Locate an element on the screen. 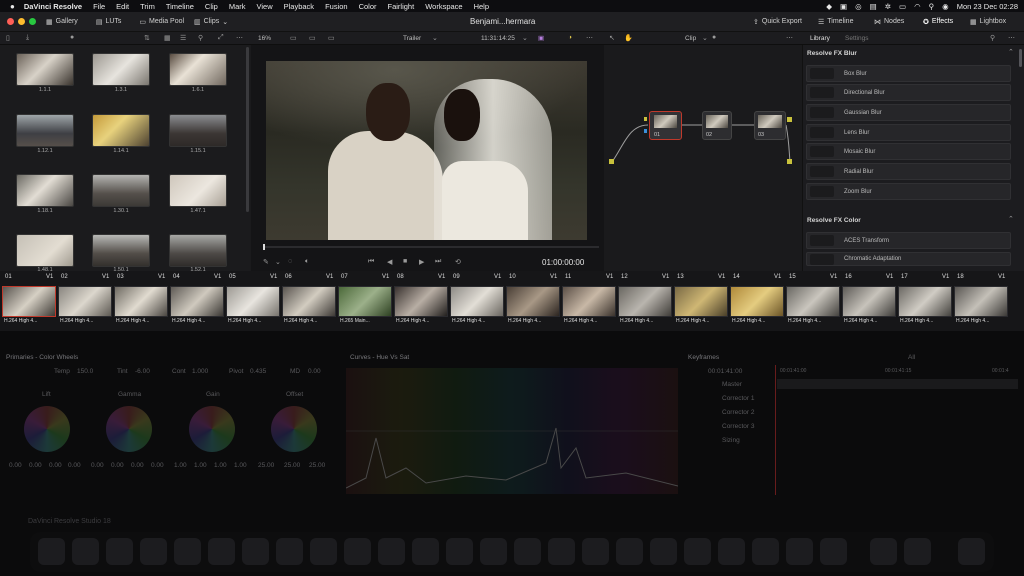 The image size is (1024, 576). menu-color: Color is located at coordinates (368, 6).